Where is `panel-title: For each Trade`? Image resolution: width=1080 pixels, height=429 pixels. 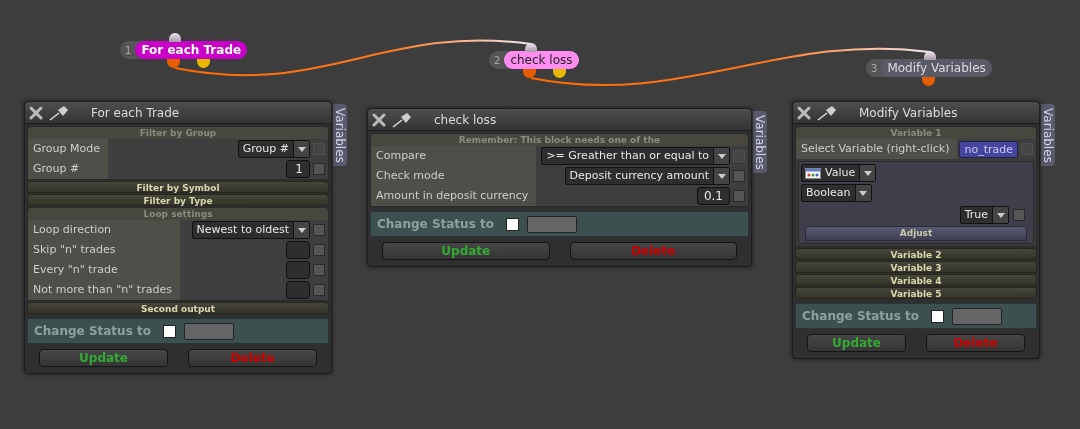
panel-title: For each Trade is located at coordinates (135, 113).